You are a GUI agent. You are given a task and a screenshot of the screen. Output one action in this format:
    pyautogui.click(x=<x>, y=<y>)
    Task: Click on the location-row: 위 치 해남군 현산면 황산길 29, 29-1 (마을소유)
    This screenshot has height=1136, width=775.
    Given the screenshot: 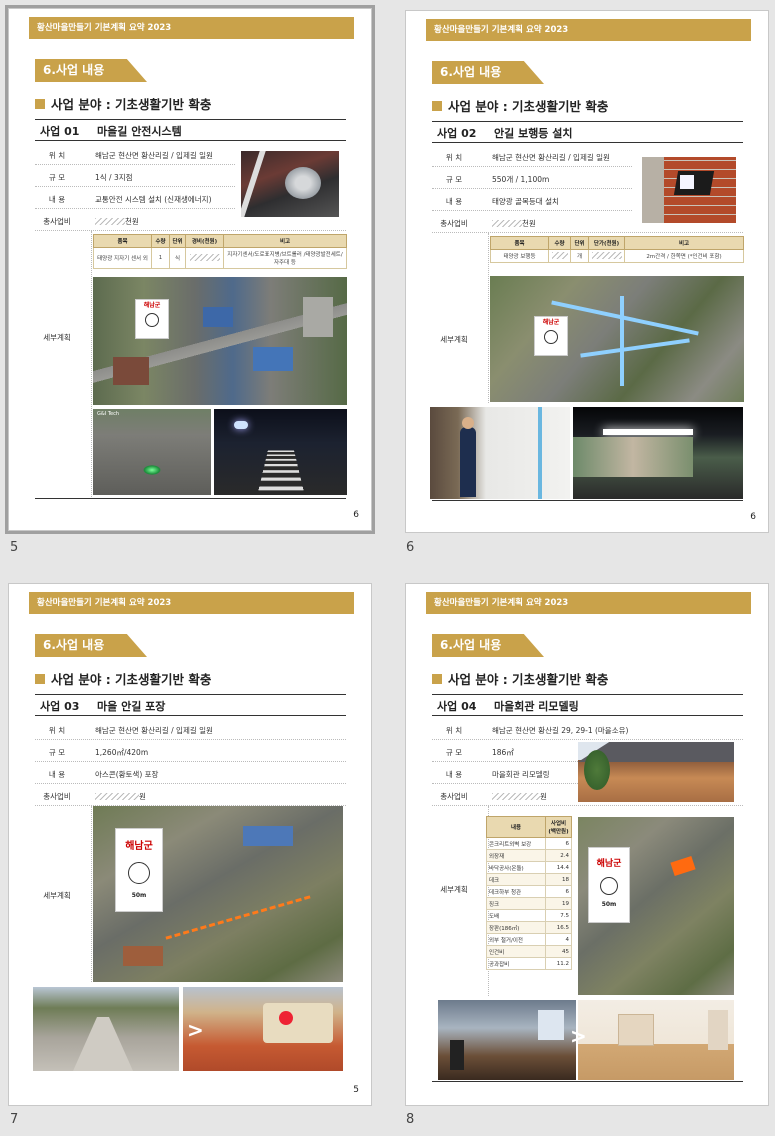 What is the action you would take?
    pyautogui.click(x=587, y=729)
    